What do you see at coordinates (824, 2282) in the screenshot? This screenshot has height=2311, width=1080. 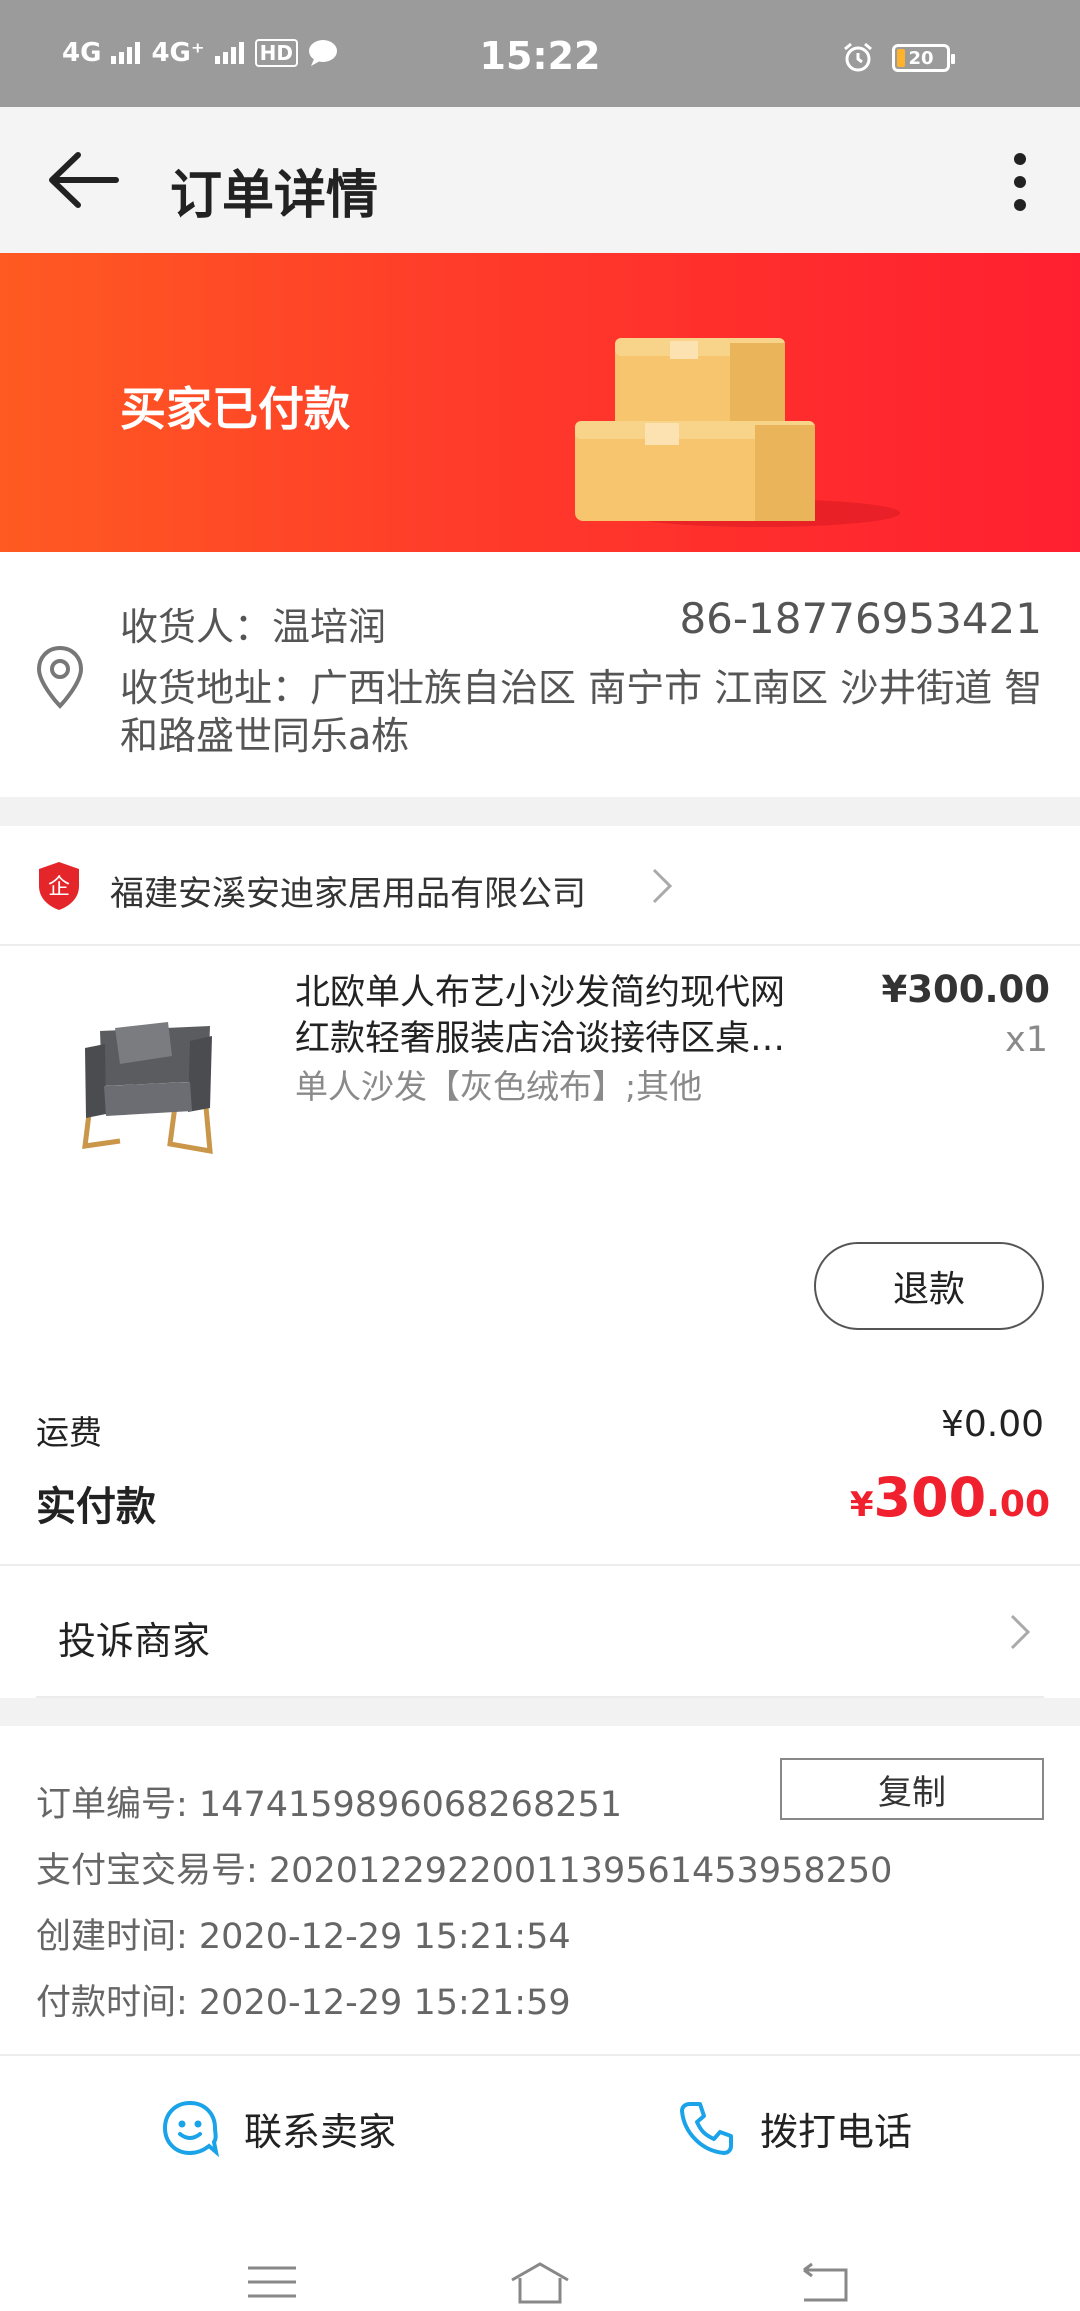 I see `back-nav-icon` at bounding box center [824, 2282].